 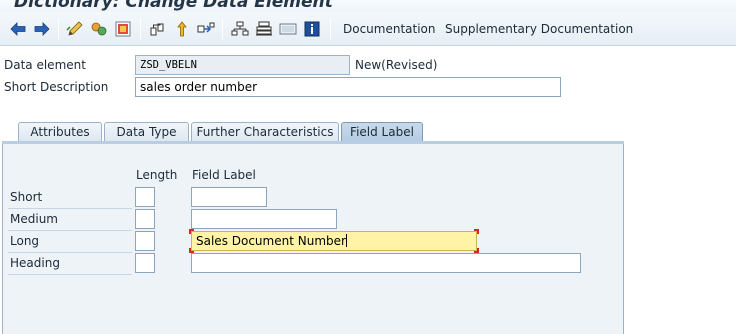 I want to click on length-column-header: Length, so click(x=157, y=175).